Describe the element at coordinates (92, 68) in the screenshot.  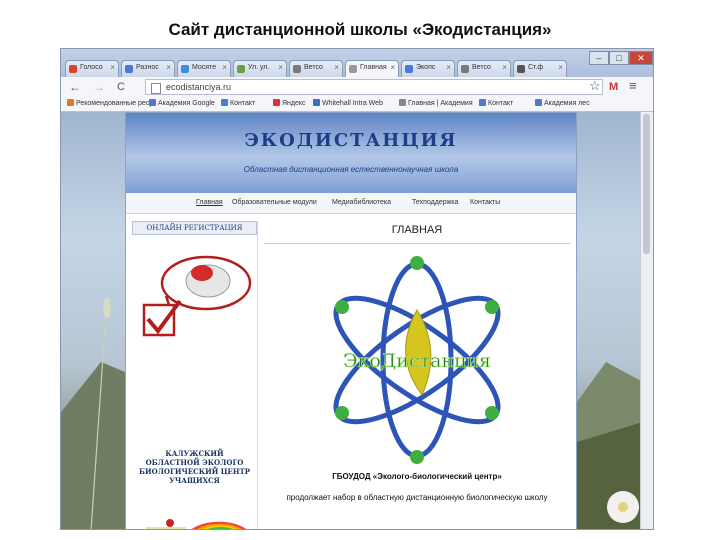
I see `browser-tab: Голосо ×` at that location.